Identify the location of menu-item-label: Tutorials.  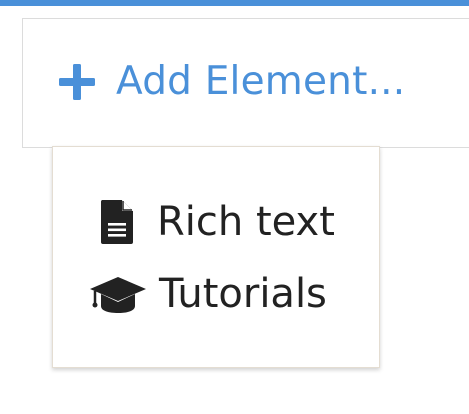
(243, 294).